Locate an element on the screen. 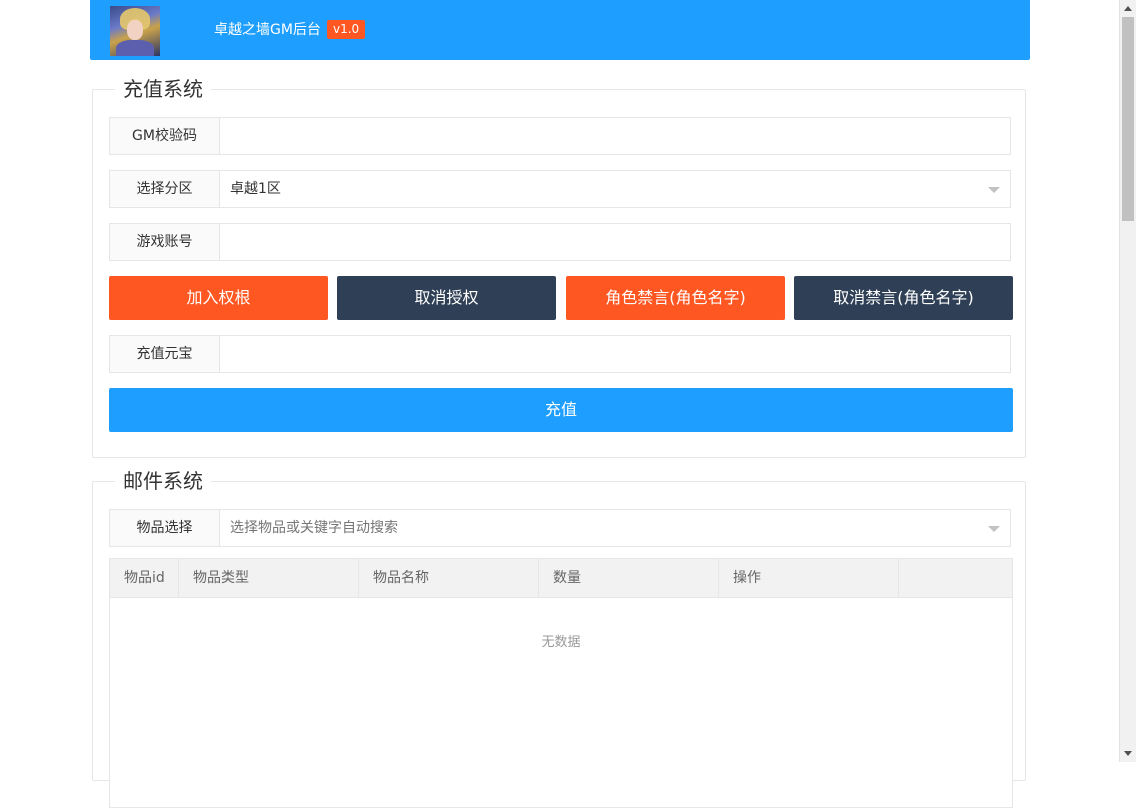 The height and width of the screenshot is (808, 1136). mail-legend: 邮件系统 is located at coordinates (163, 481).